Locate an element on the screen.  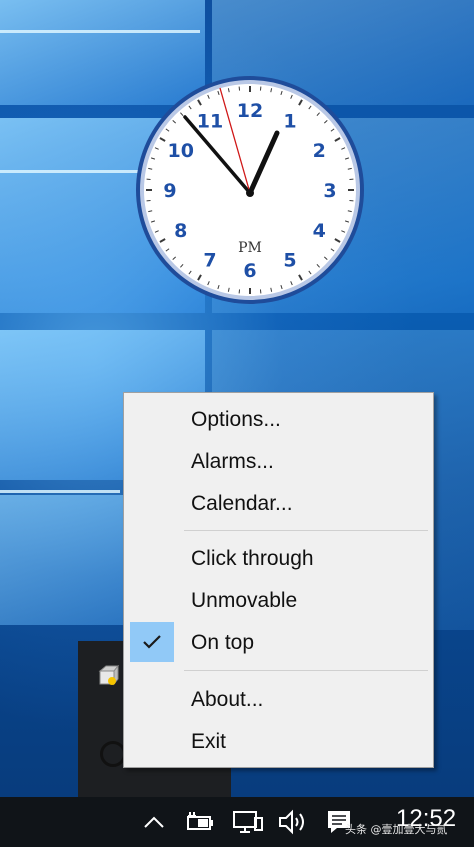
menu-item-click-through: Click through is located at coordinates (278, 558).